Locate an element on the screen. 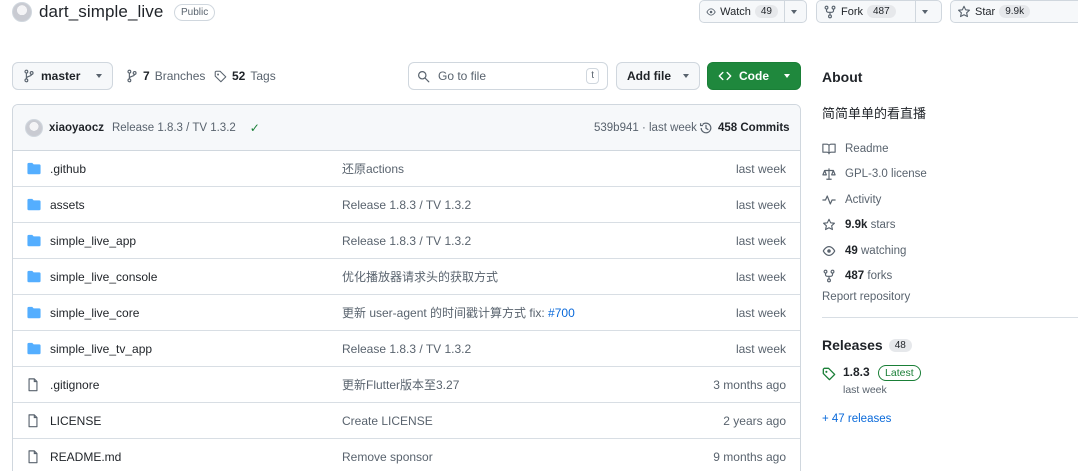  add-file-label: Add file is located at coordinates (649, 76).